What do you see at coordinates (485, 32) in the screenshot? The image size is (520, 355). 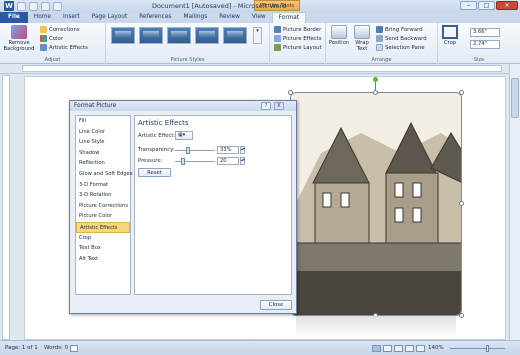 I see `height-field: 3.66"` at bounding box center [485, 32].